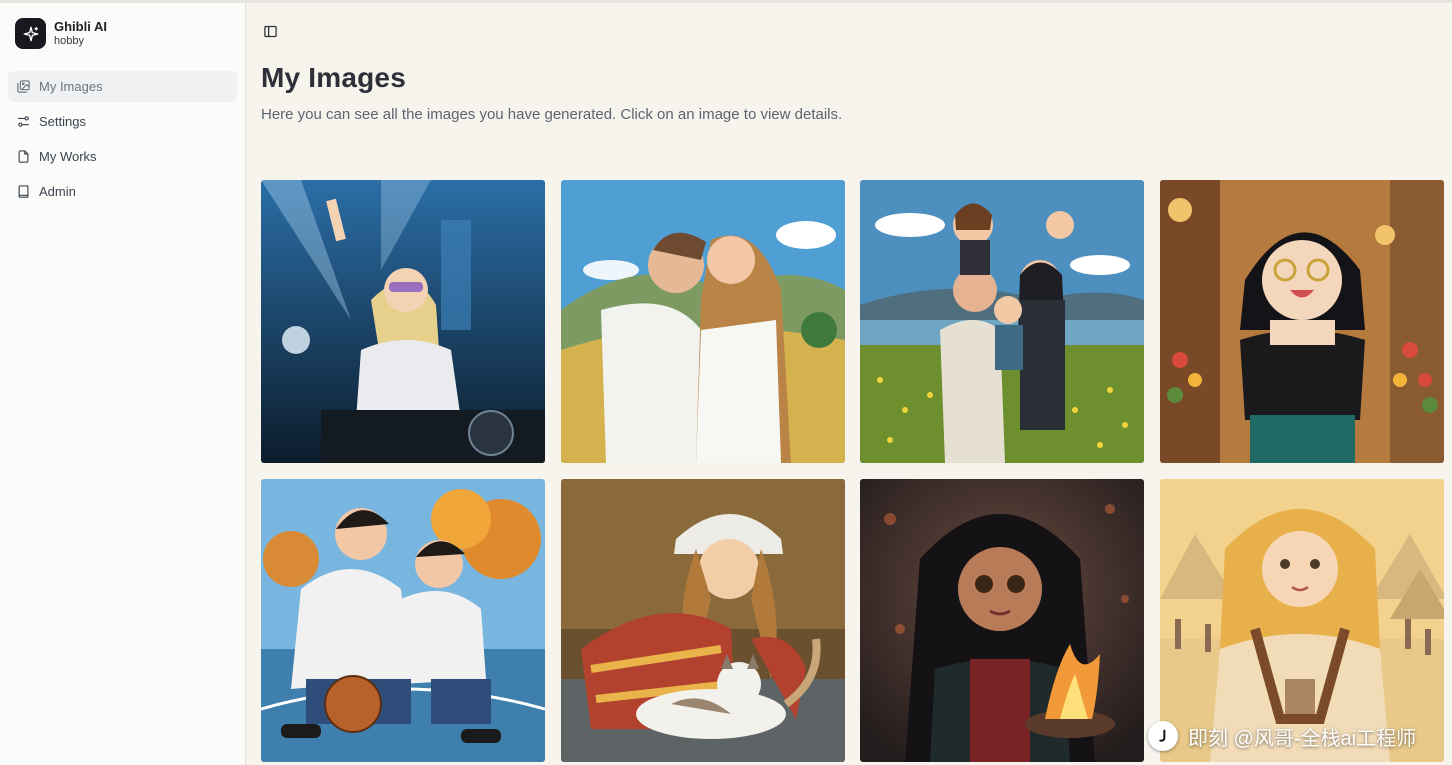 Image resolution: width=1452 pixels, height=765 pixels. What do you see at coordinates (122, 86) in the screenshot?
I see `sidebar-item-my-images: My Images` at bounding box center [122, 86].